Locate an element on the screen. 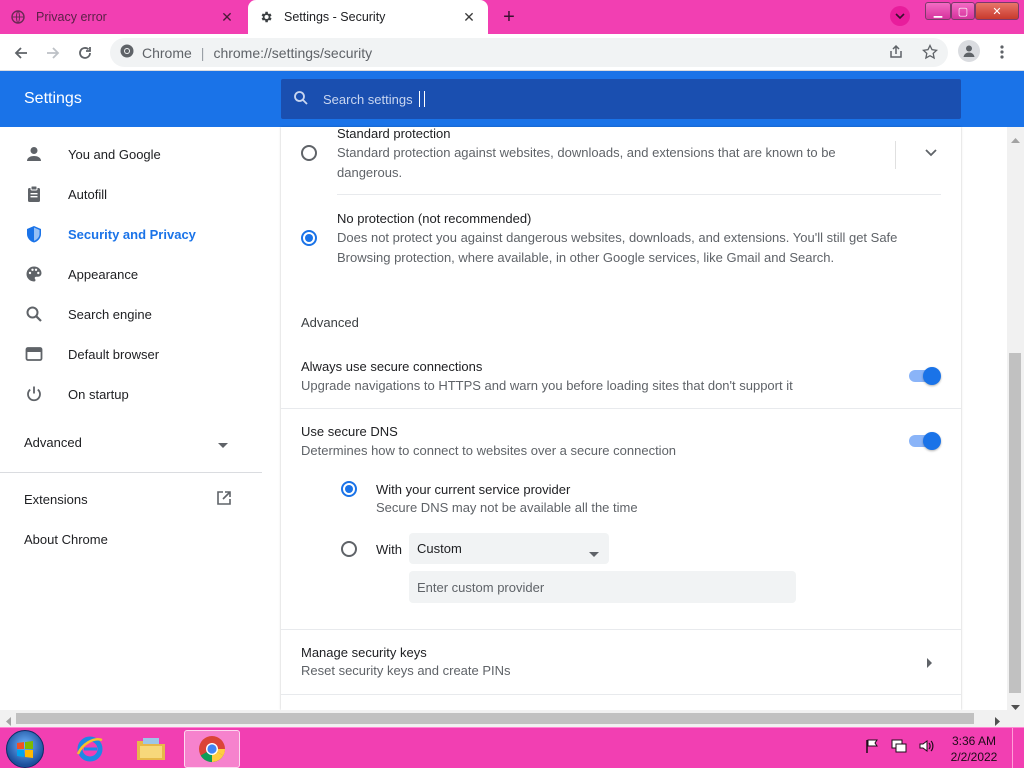 The width and height of the screenshot is (1024, 768). vertical-scrollbar is located at coordinates (1015, 418).